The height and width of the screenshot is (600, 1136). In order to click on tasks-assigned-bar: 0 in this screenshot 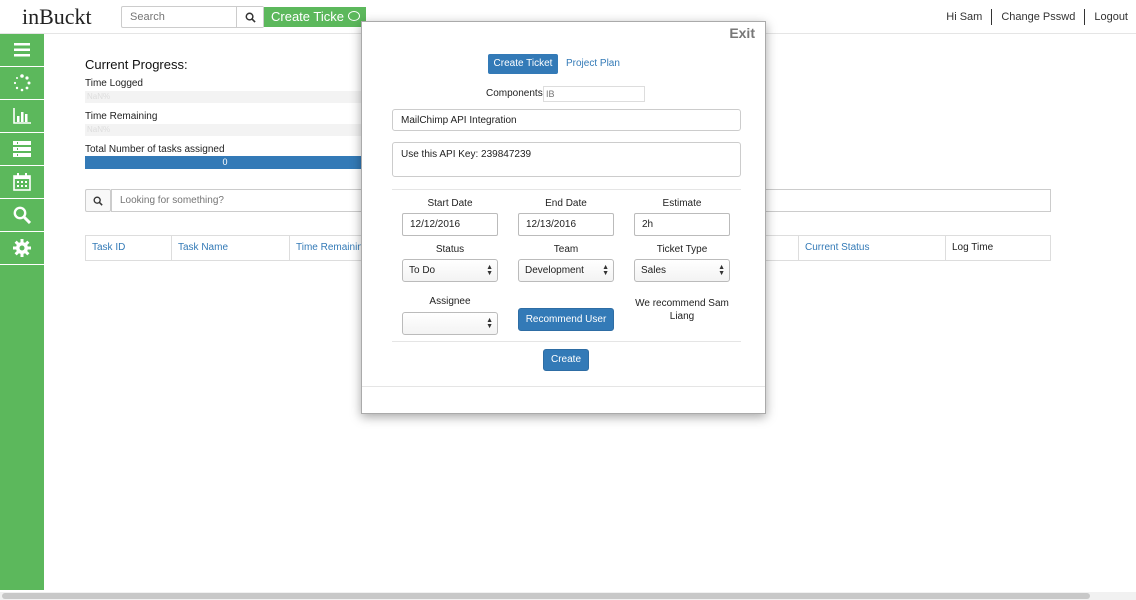, I will do `click(225, 162)`.